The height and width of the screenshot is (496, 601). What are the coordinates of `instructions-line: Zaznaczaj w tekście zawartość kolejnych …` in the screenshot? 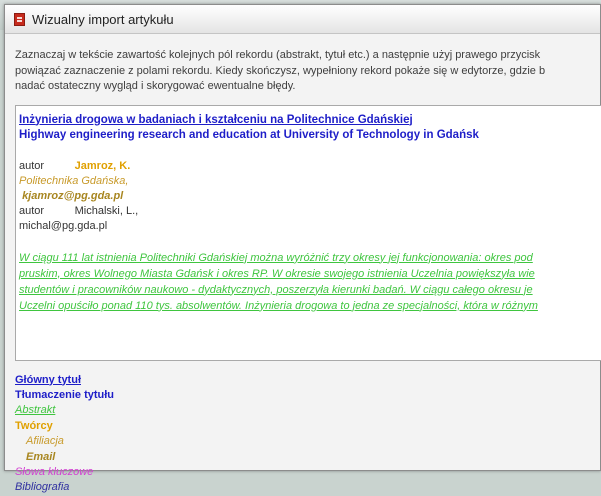 It's located at (278, 55).